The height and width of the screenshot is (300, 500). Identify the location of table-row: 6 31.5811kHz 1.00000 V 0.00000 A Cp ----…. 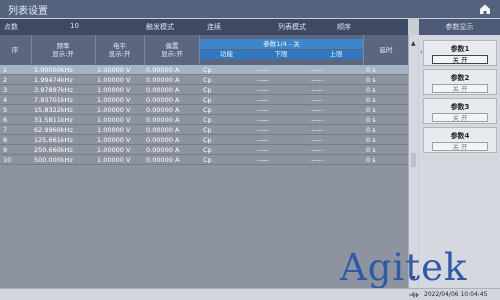
(204, 120).